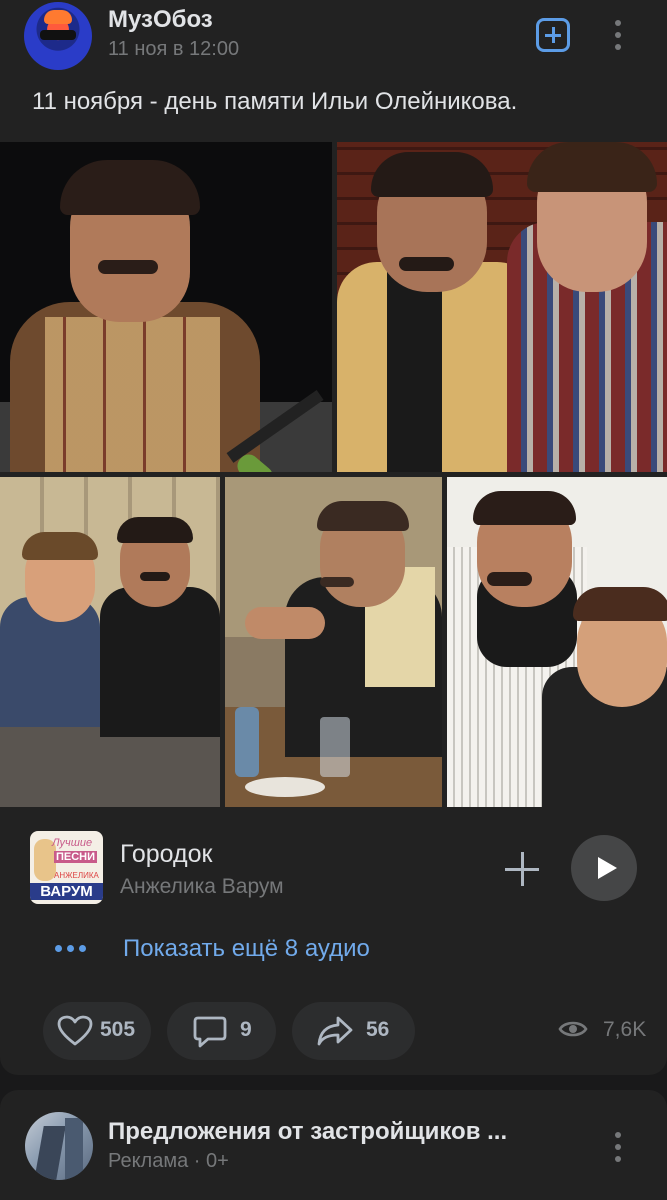  I want to click on cover-text-artist: АНЖЕЛИКА, so click(76, 875).